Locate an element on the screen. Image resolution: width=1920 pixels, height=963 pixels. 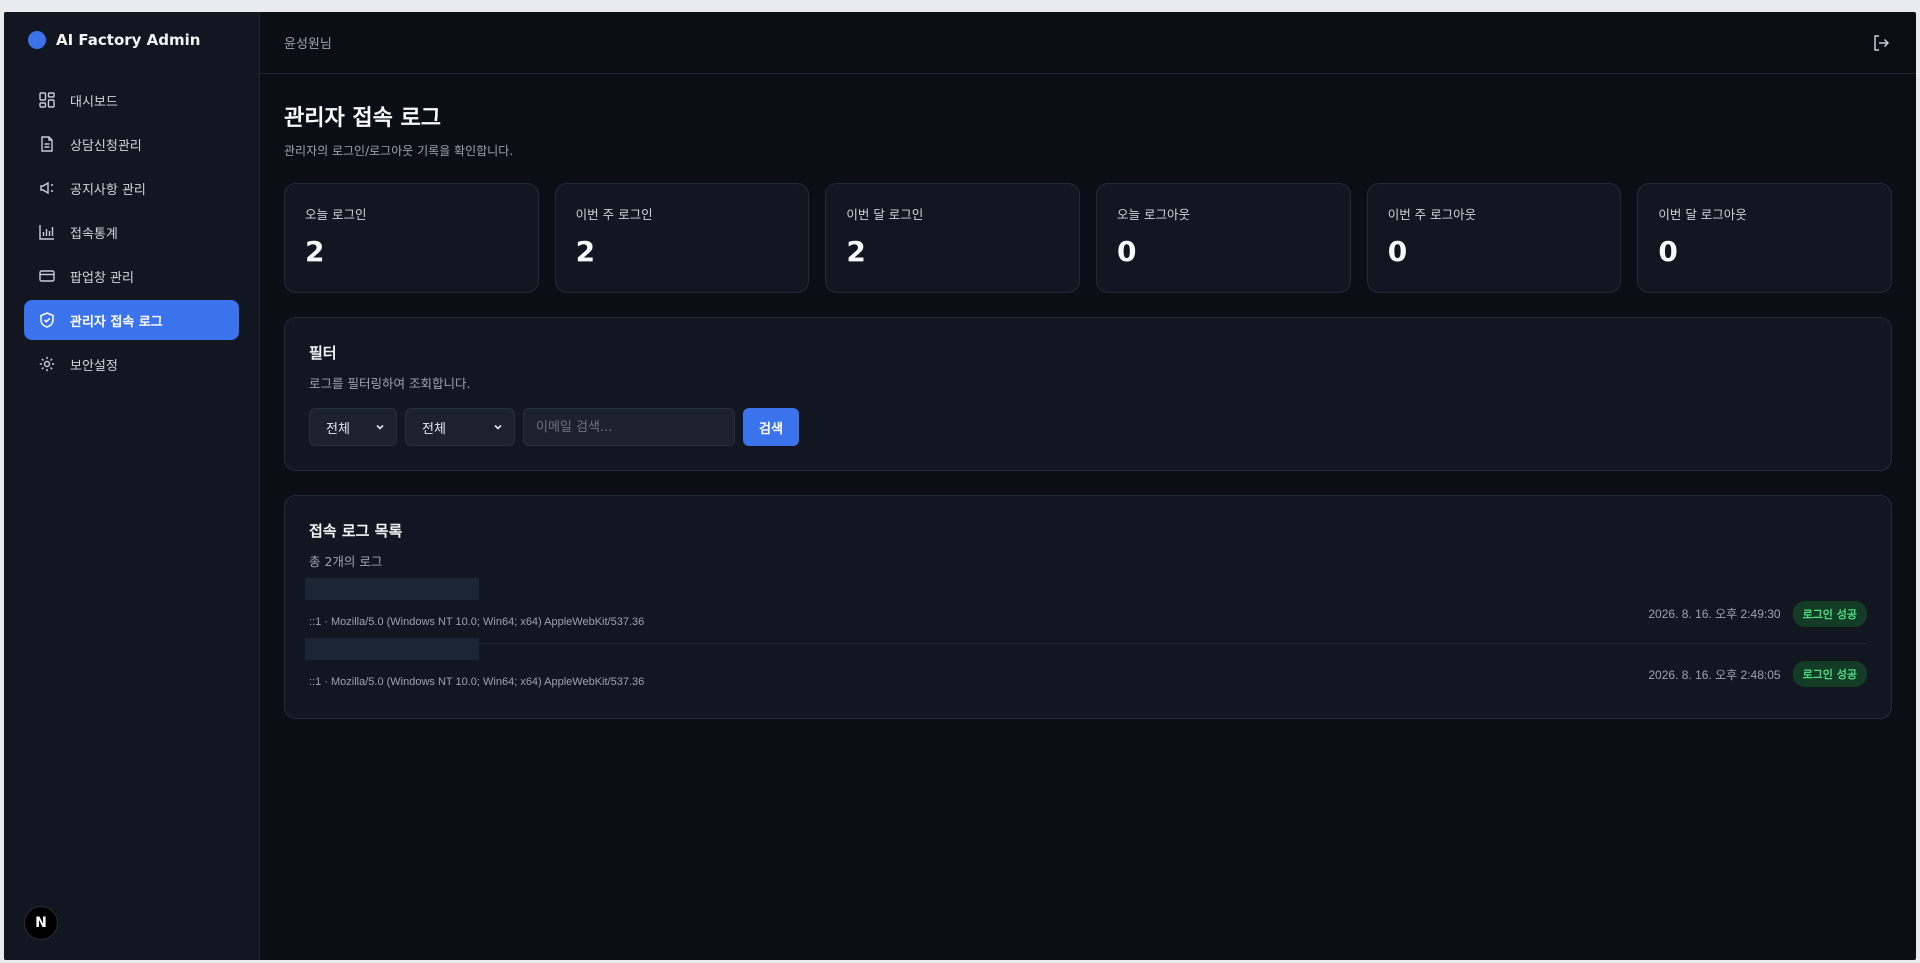
log-row-meta: 2026. 8. 16. 오후 2:48:05 로그인 성공 is located at coordinates (1757, 674).